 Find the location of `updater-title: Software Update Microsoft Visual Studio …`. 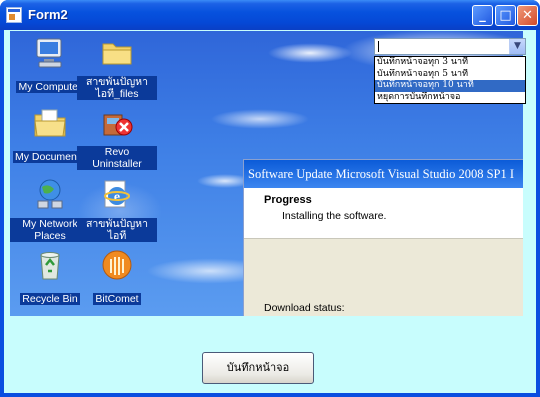

updater-title: Software Update Microsoft Visual Studio … is located at coordinates (383, 174).